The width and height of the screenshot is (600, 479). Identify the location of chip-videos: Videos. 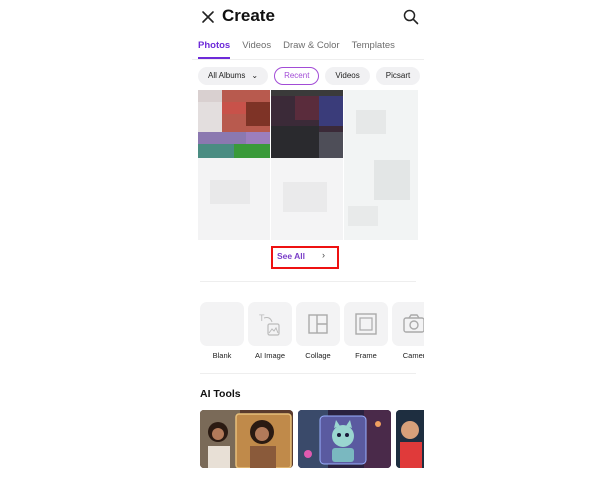
(347, 76).